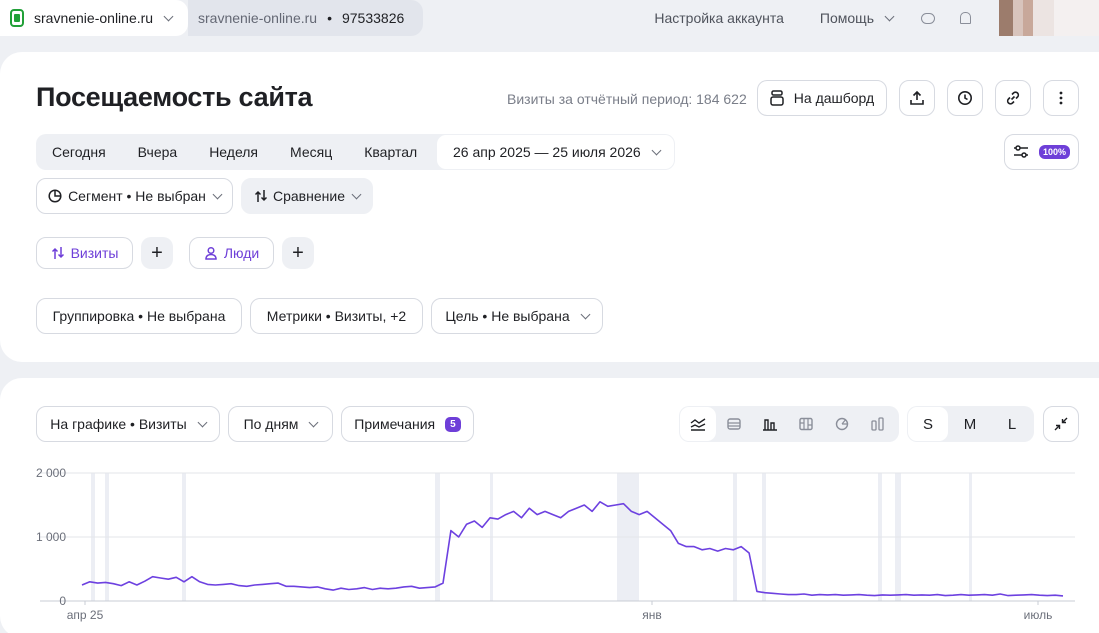 The image size is (1099, 633). I want to click on notes-label: Примечания, so click(395, 424).